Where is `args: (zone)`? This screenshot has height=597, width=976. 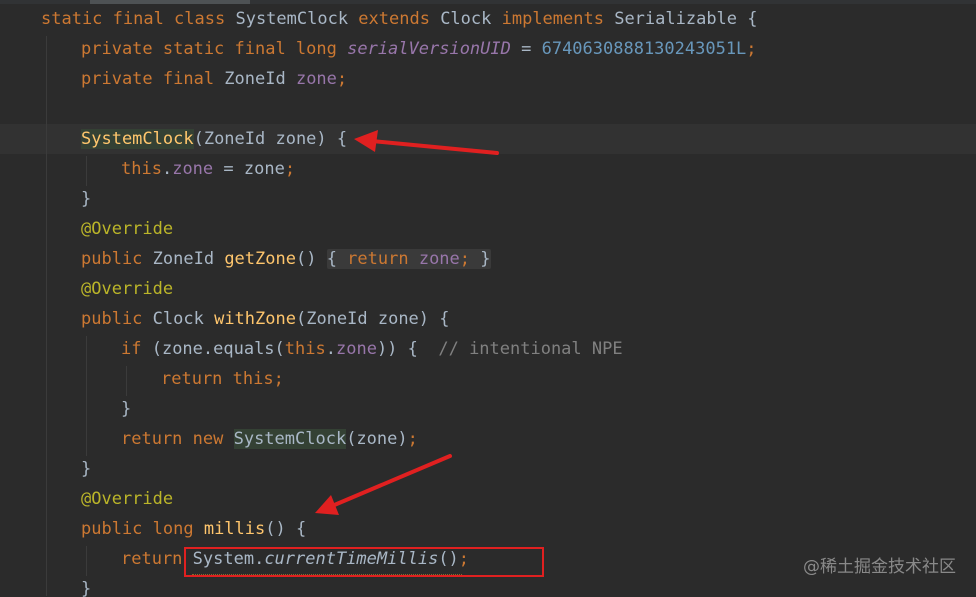
args: (zone) is located at coordinates (377, 439).